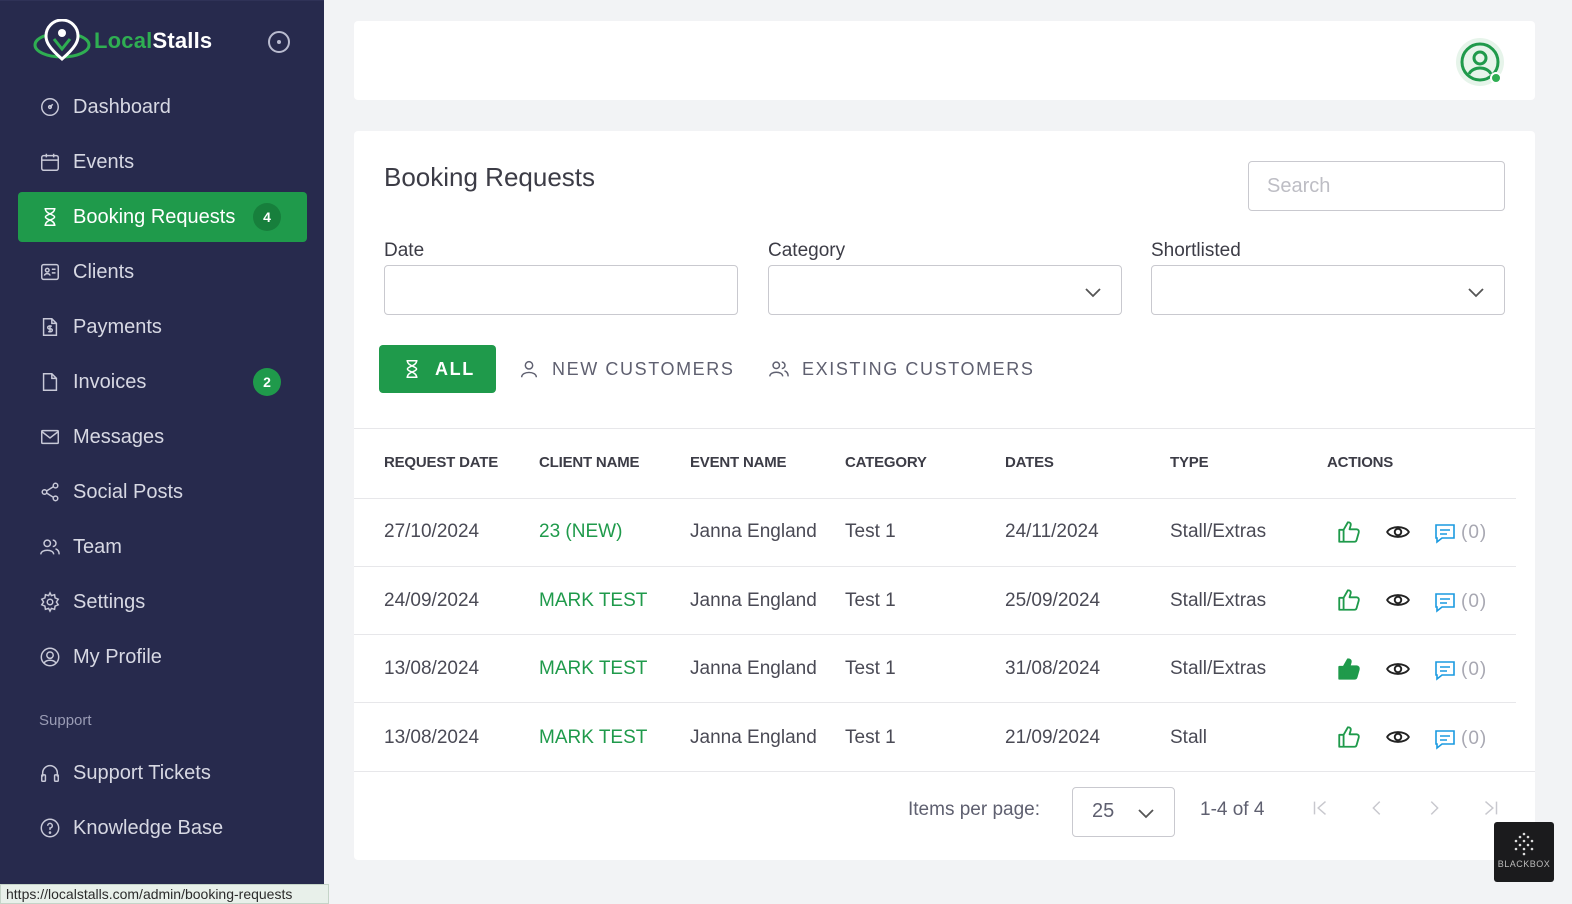 This screenshot has height=904, width=1572. What do you see at coordinates (119, 436) in the screenshot?
I see `sidebar-item-label: Messages` at bounding box center [119, 436].